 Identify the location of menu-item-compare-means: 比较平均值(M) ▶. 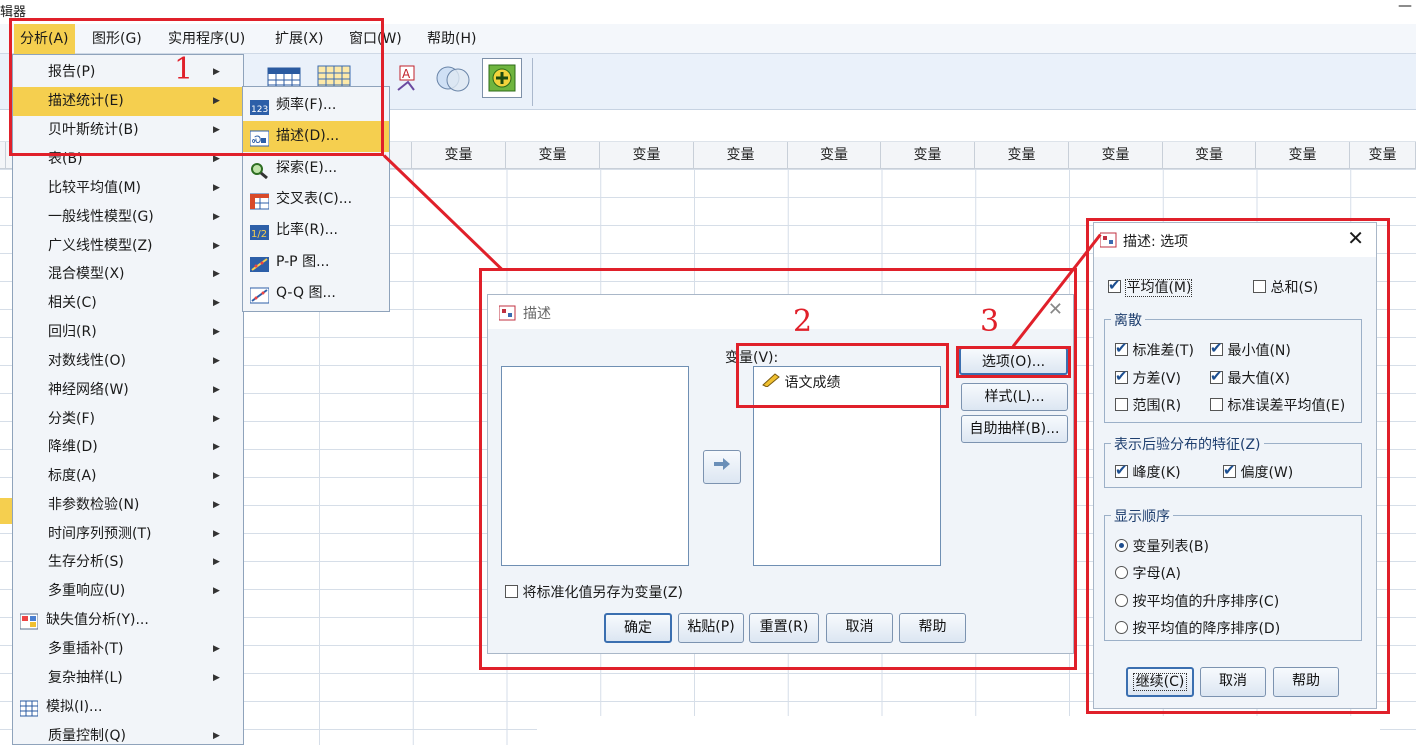
(128, 188).